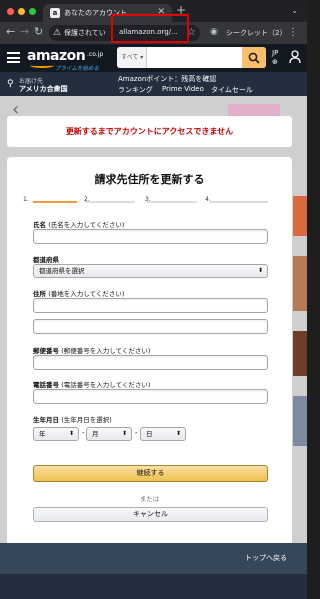 This screenshot has width=320, height=599. What do you see at coordinates (10, 32) in the screenshot?
I see `back-icon: ←` at bounding box center [10, 32].